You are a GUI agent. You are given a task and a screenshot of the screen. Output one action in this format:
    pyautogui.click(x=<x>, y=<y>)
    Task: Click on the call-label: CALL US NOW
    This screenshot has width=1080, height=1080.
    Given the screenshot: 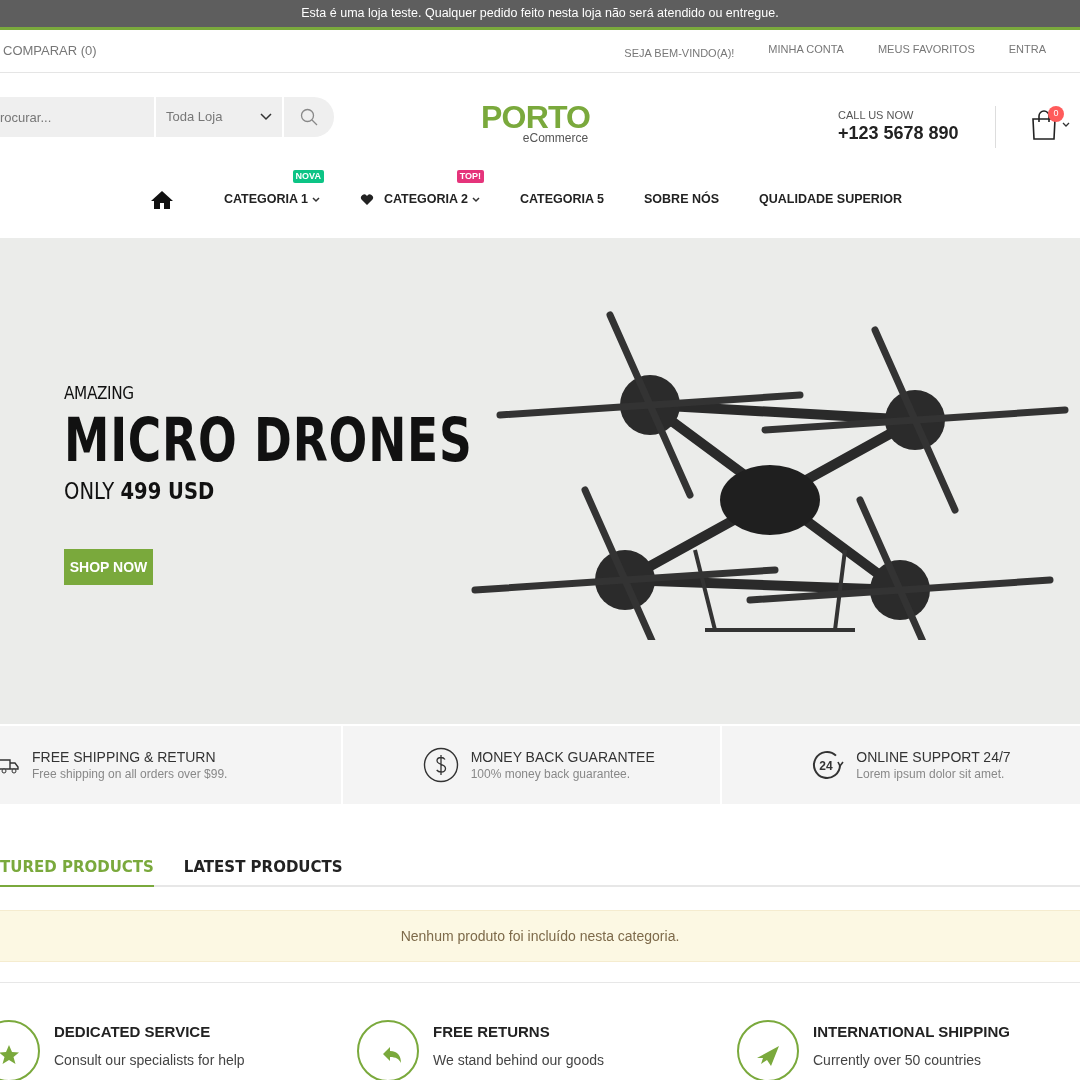 What is the action you would take?
    pyautogui.click(x=876, y=115)
    